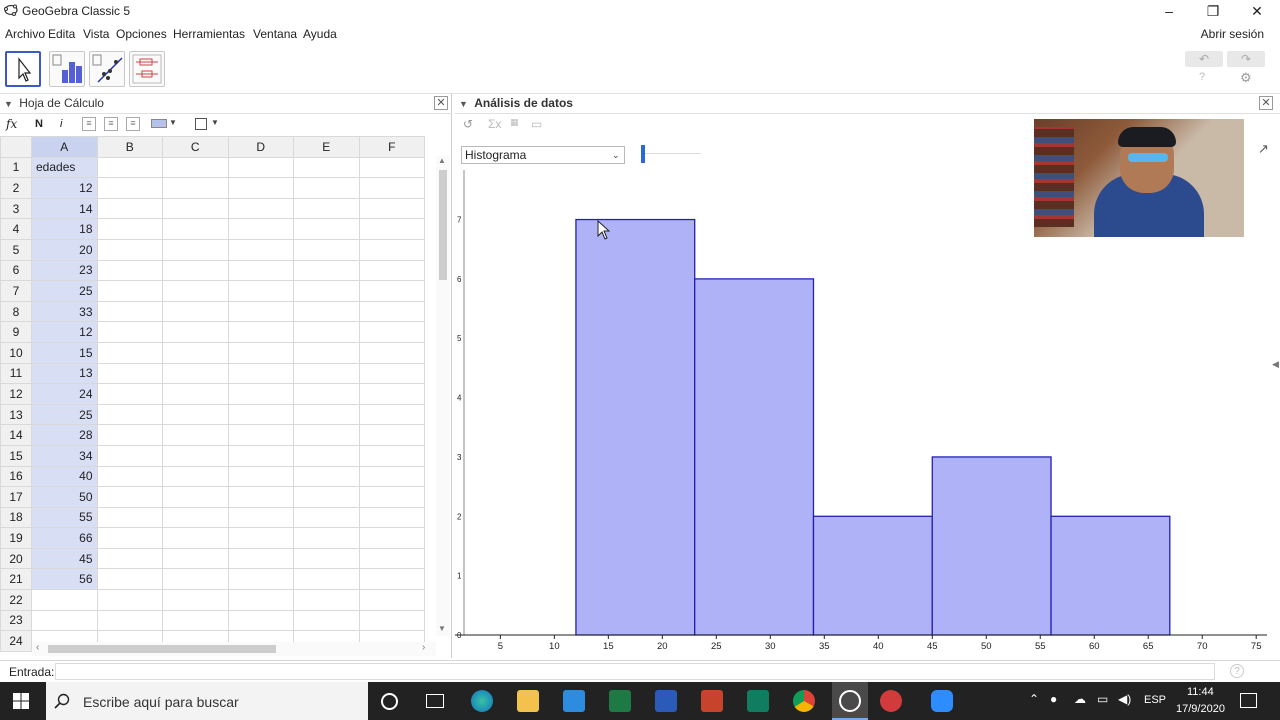  What do you see at coordinates (326, 147) in the screenshot?
I see `column-header-e: E` at bounding box center [326, 147].